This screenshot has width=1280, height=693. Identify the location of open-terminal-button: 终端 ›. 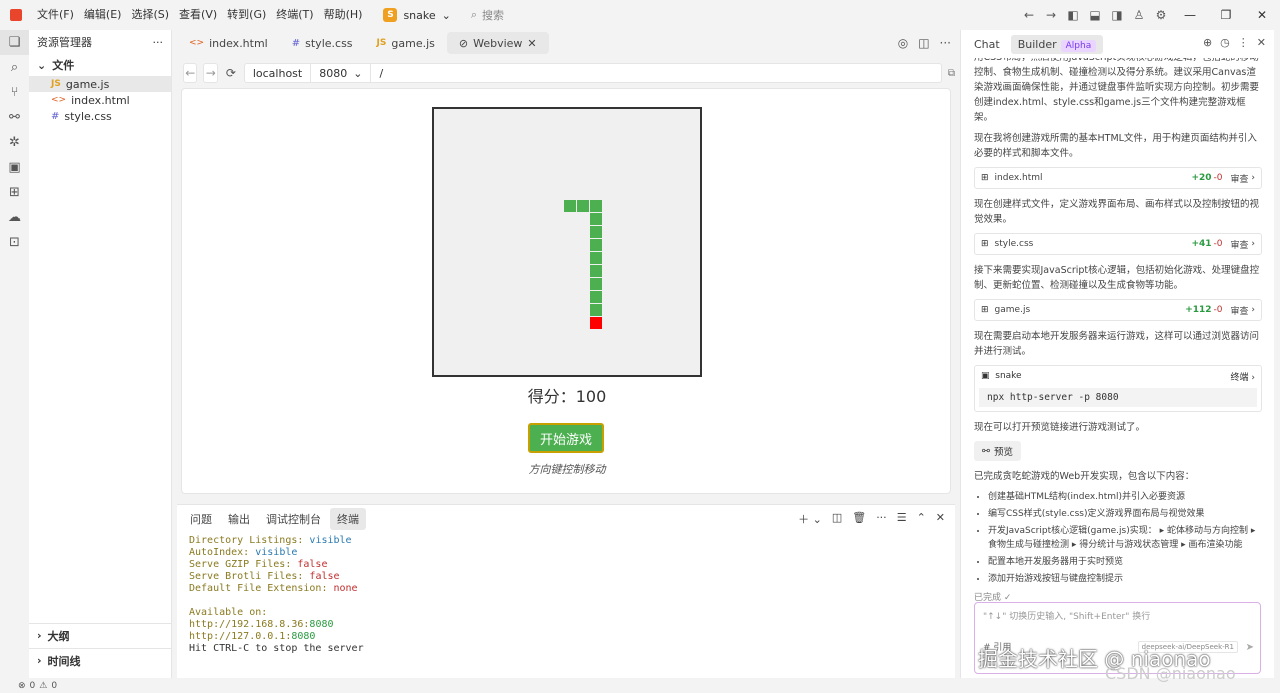
(1243, 376).